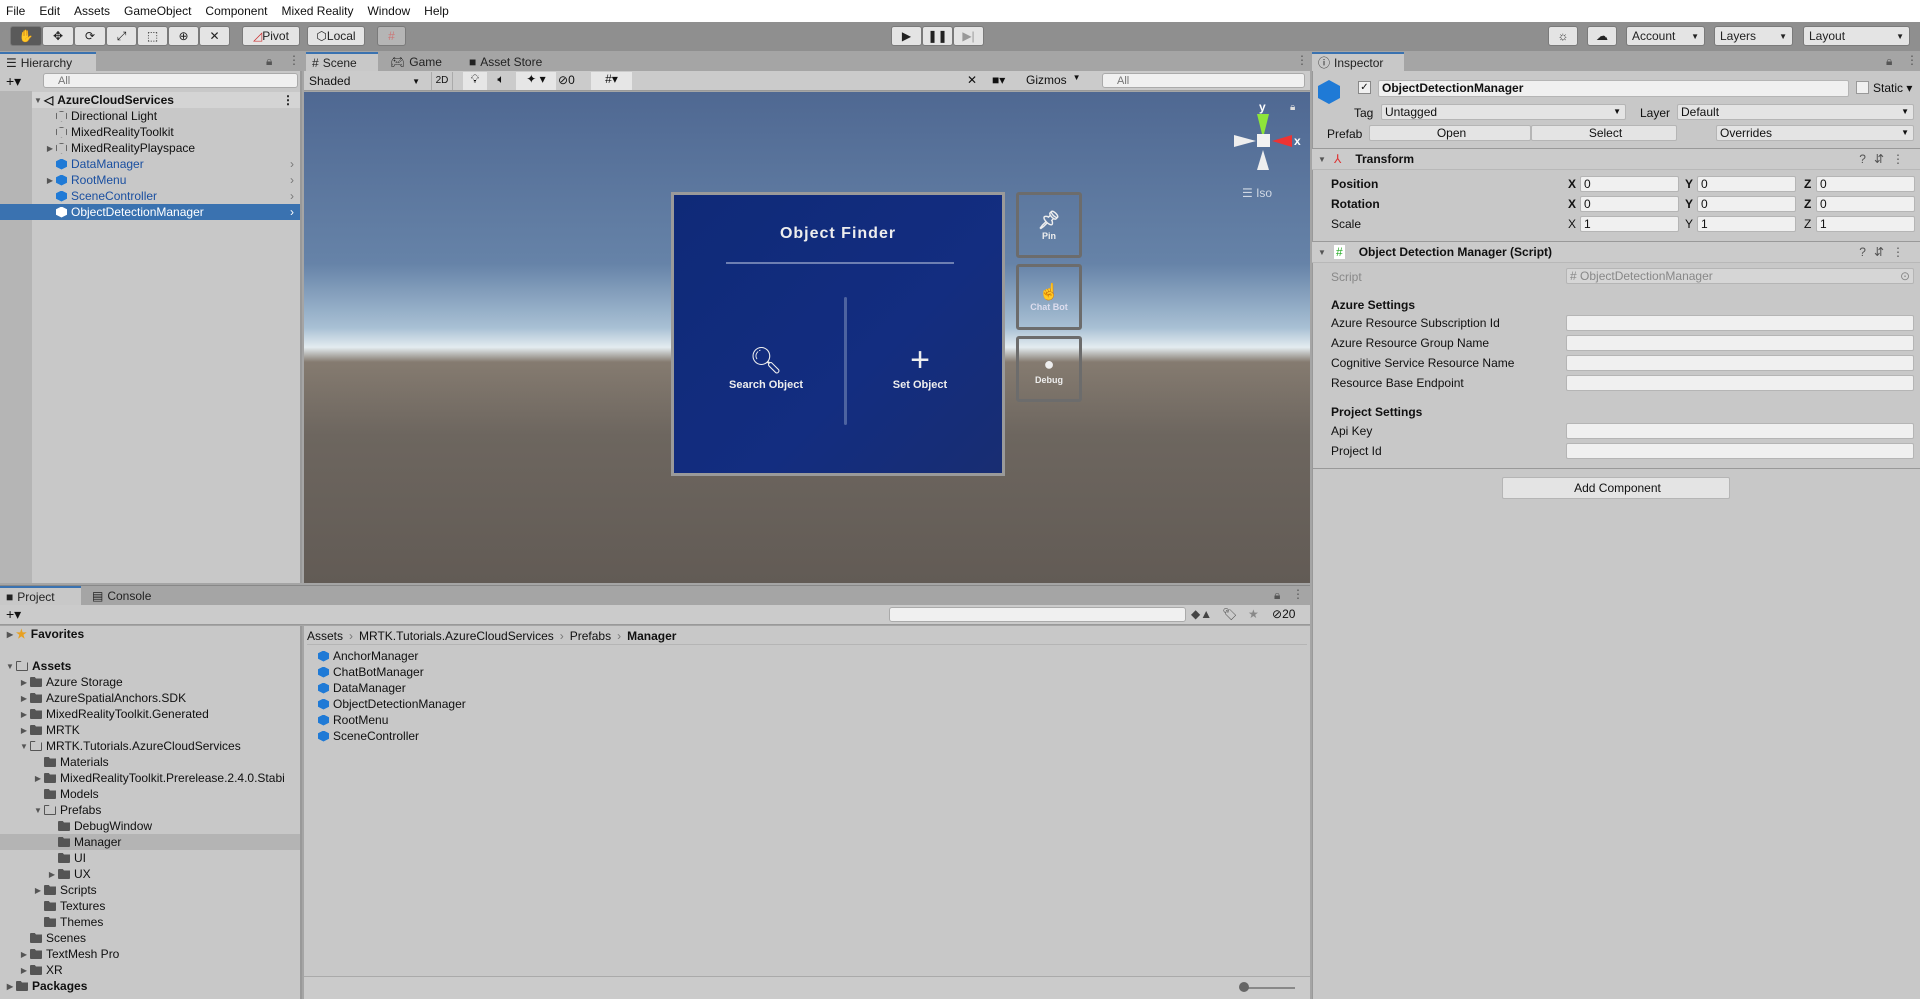 The image size is (1920, 999). What do you see at coordinates (152, 36) in the screenshot?
I see `rect-tool-icon: ⬚` at bounding box center [152, 36].